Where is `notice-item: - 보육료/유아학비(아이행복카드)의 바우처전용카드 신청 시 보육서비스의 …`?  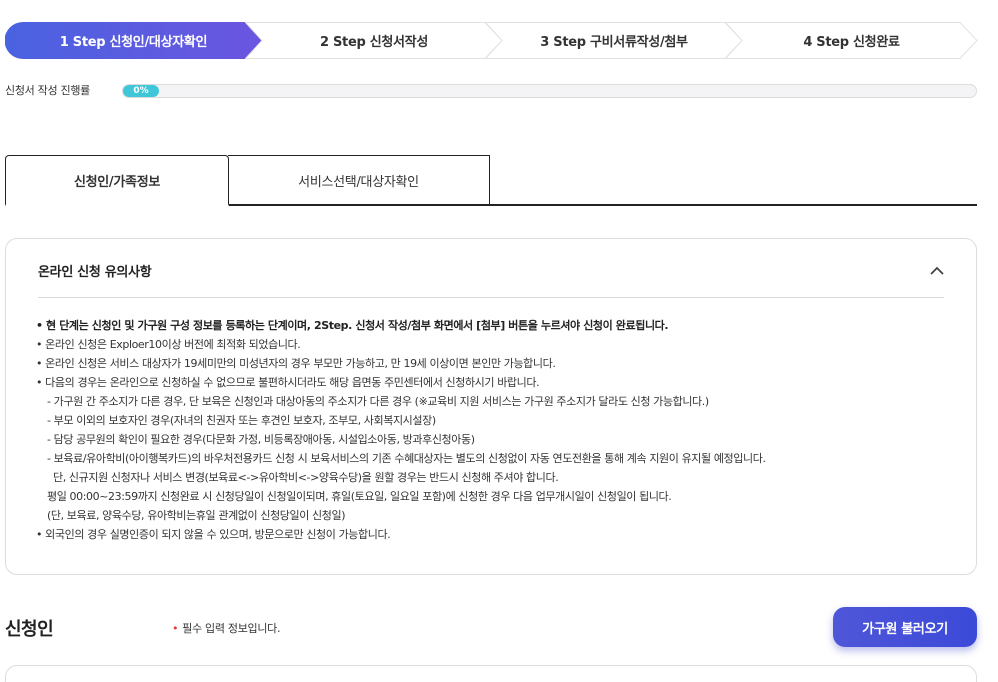 notice-item: - 보육료/유아학비(아이행복카드)의 바우처전용카드 신청 시 보육서비스의 … is located at coordinates (406, 458).